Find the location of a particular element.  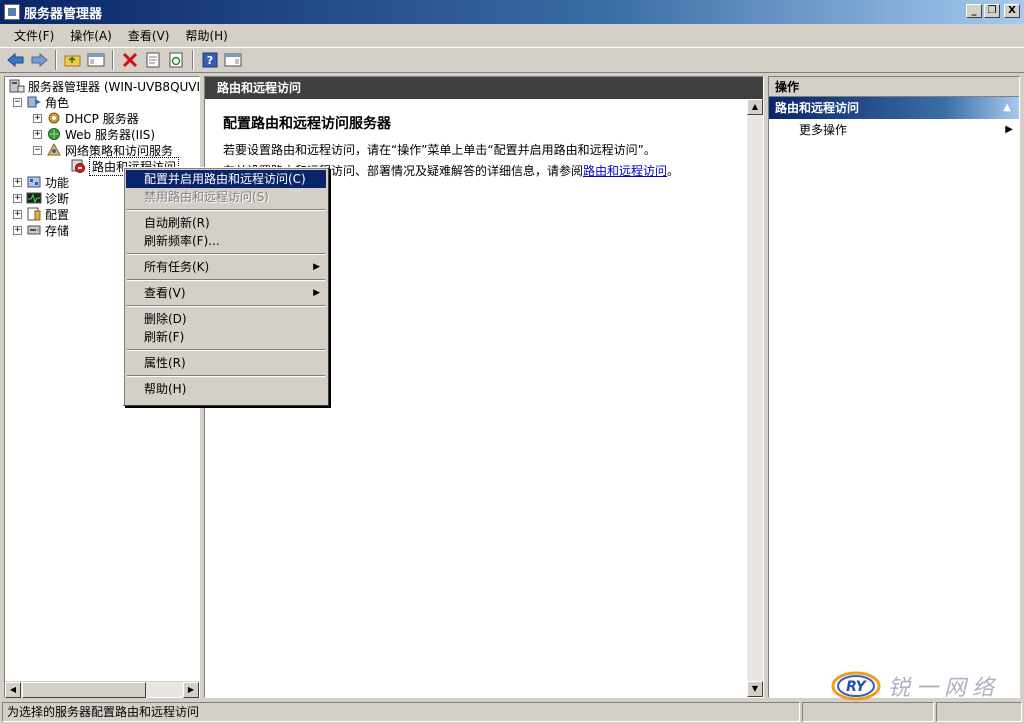

tree-label: 网络策略和访问服务 is located at coordinates (119, 150).